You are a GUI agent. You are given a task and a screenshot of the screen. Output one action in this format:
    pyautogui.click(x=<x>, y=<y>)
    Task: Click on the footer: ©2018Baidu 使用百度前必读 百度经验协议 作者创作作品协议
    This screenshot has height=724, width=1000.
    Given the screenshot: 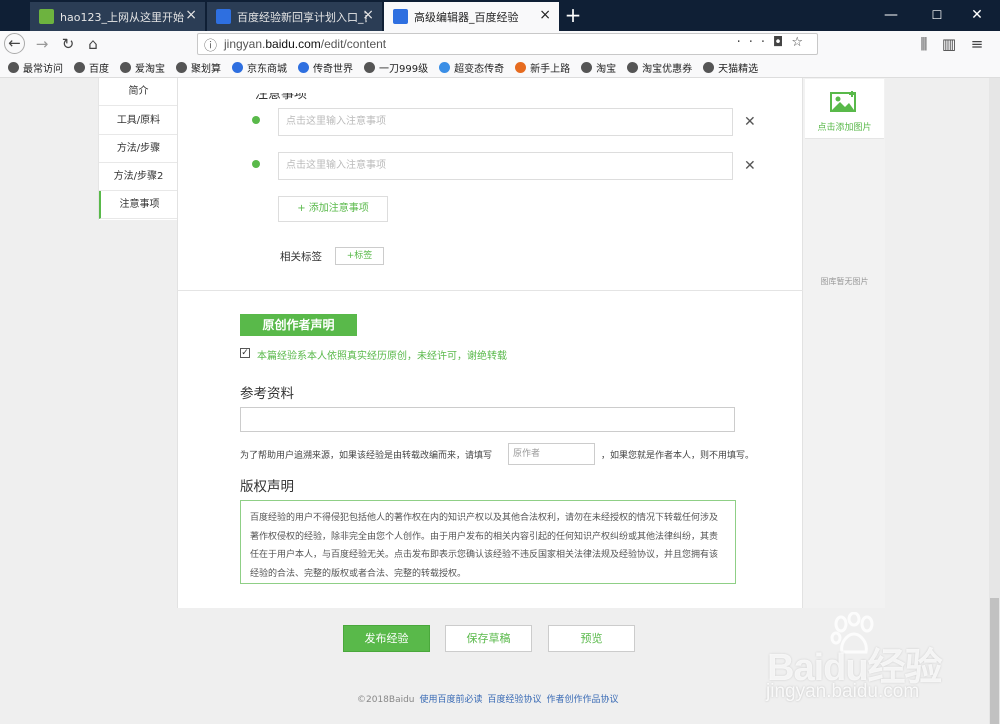 What is the action you would take?
    pyautogui.click(x=488, y=698)
    